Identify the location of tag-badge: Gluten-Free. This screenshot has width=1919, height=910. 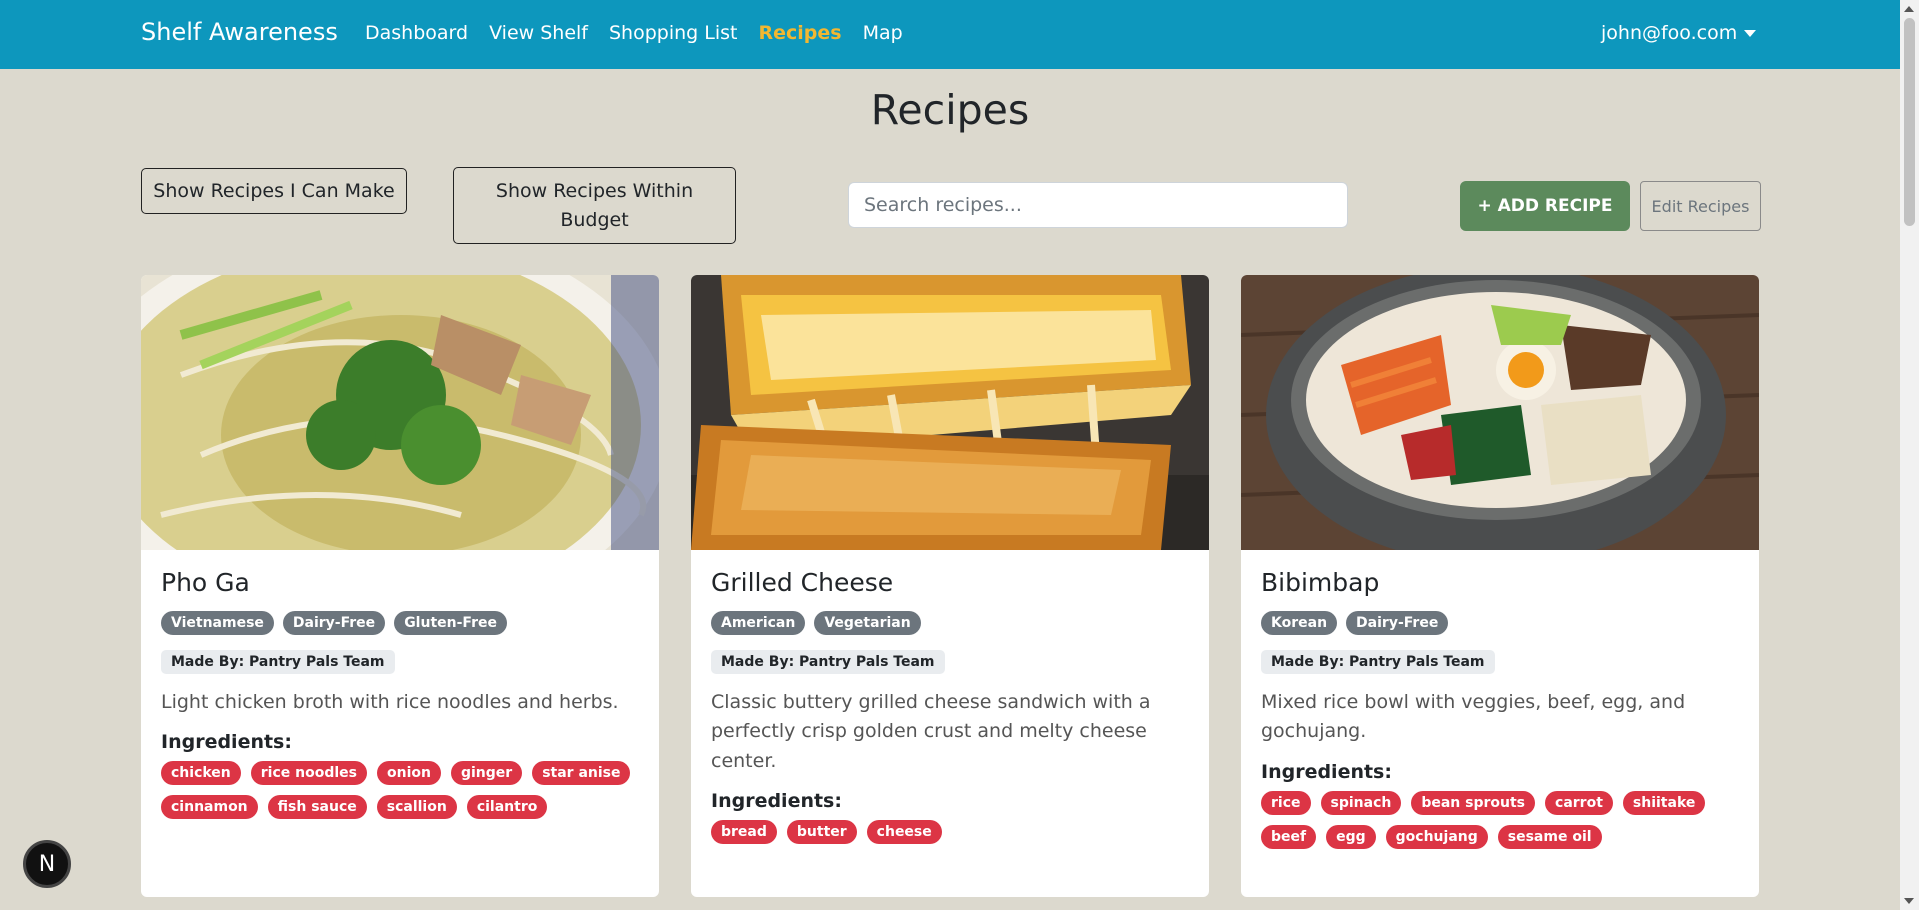
(450, 623).